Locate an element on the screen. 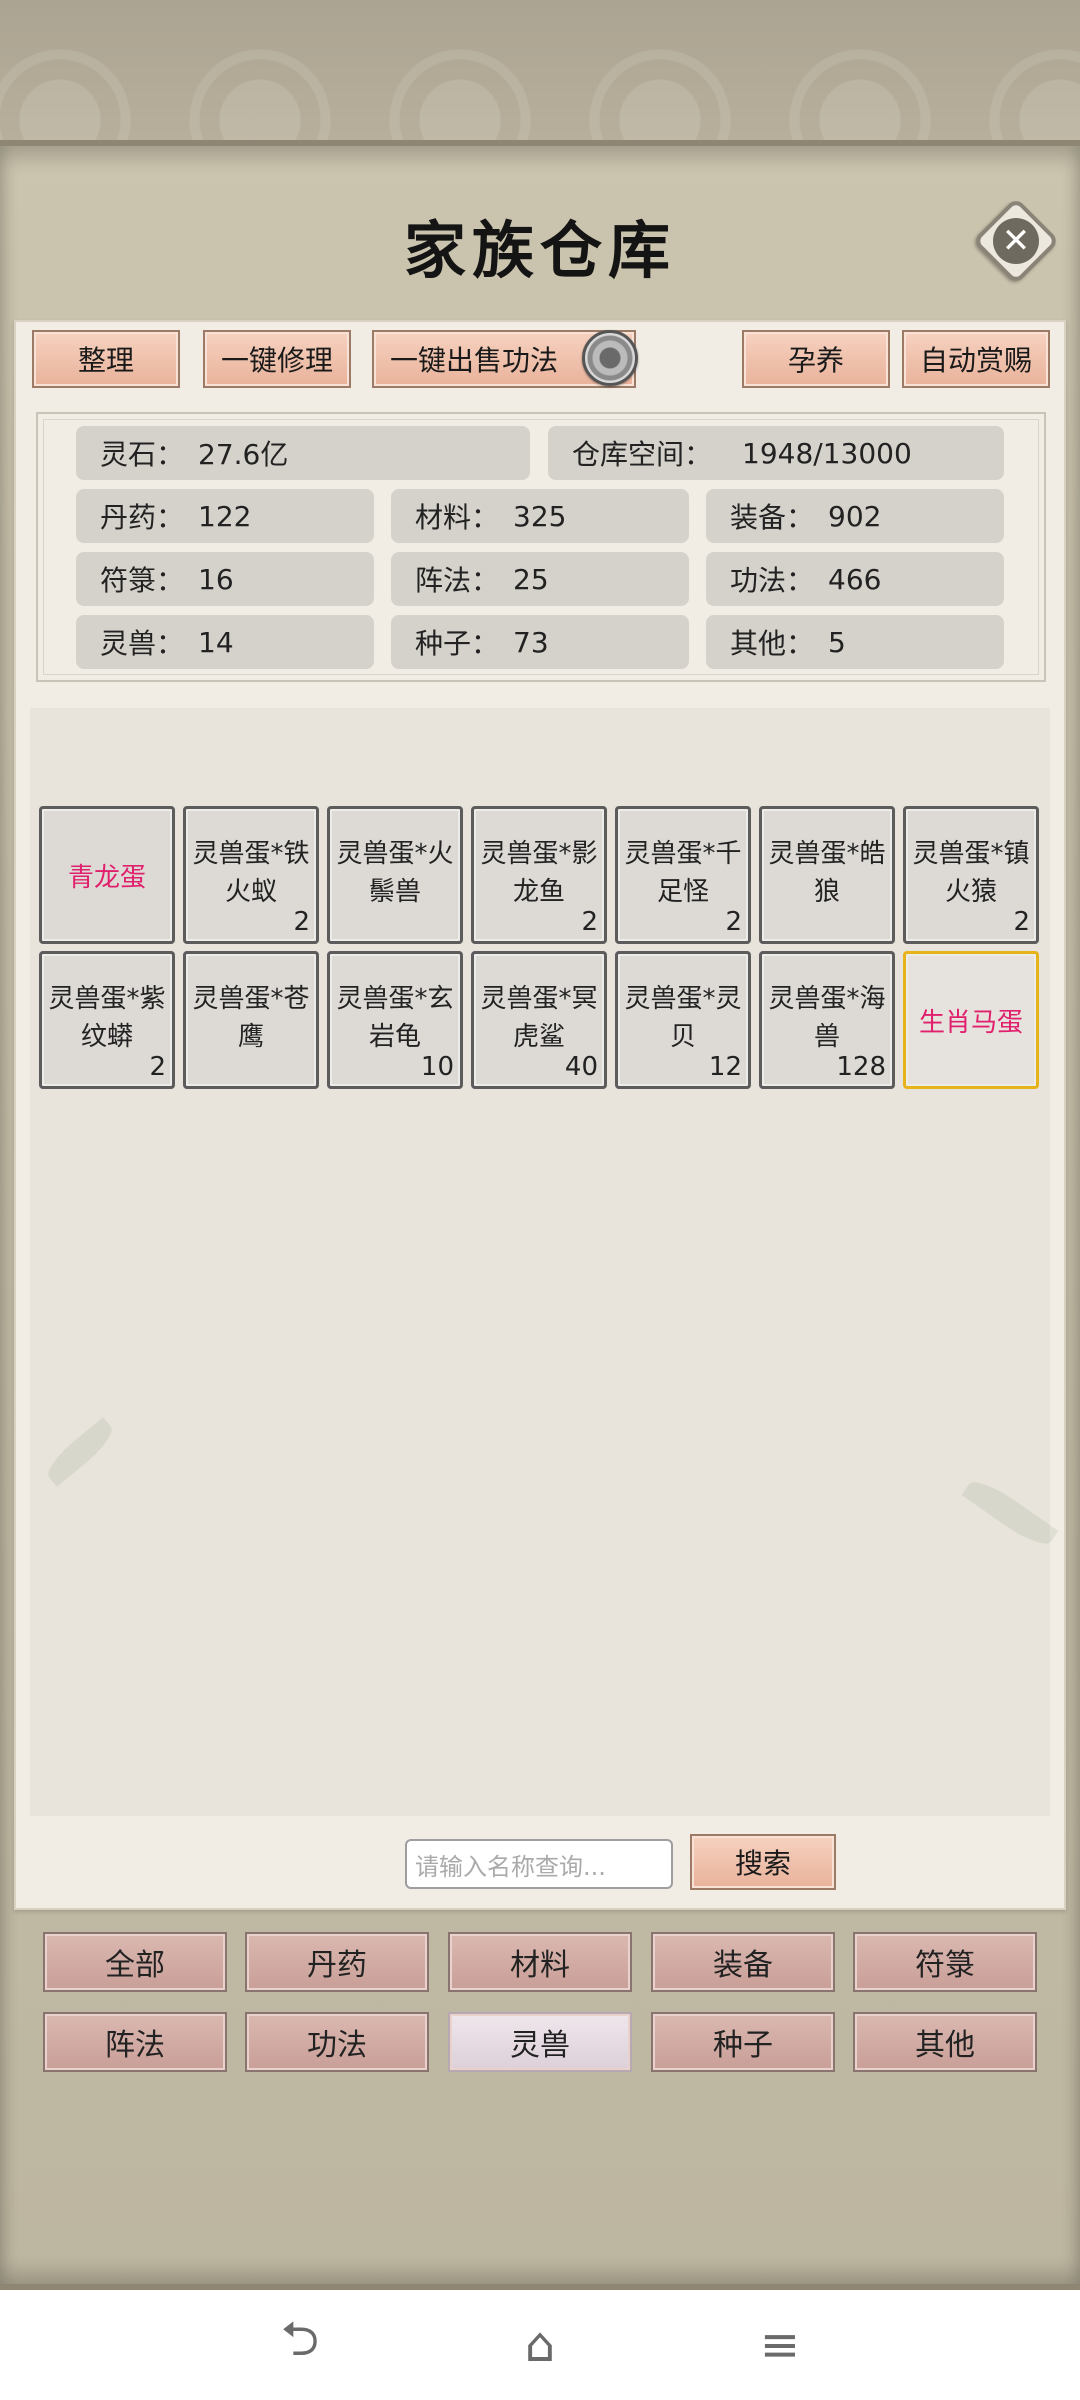 This screenshot has width=1080, height=2400. item-name: 灵兽蛋*影 龙鱼 is located at coordinates (539, 873).